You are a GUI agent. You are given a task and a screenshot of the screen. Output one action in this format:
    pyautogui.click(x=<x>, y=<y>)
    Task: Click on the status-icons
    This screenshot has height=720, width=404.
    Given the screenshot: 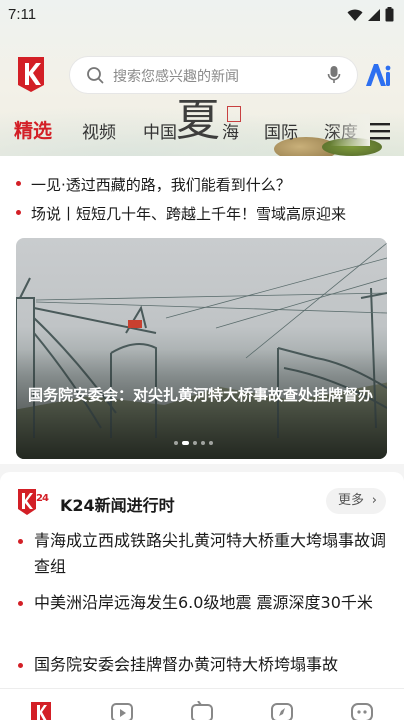 What is the action you would take?
    pyautogui.click(x=370, y=14)
    